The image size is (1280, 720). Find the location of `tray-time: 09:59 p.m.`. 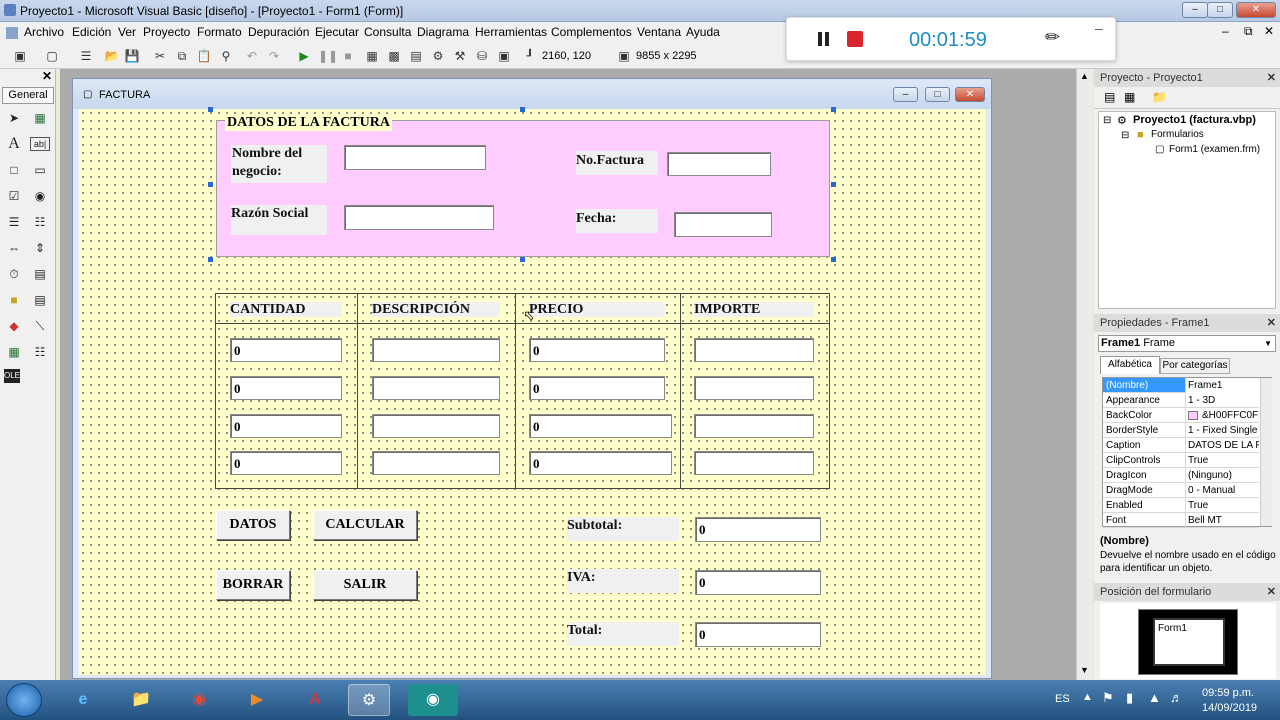

tray-time: 09:59 p.m. is located at coordinates (1228, 693).